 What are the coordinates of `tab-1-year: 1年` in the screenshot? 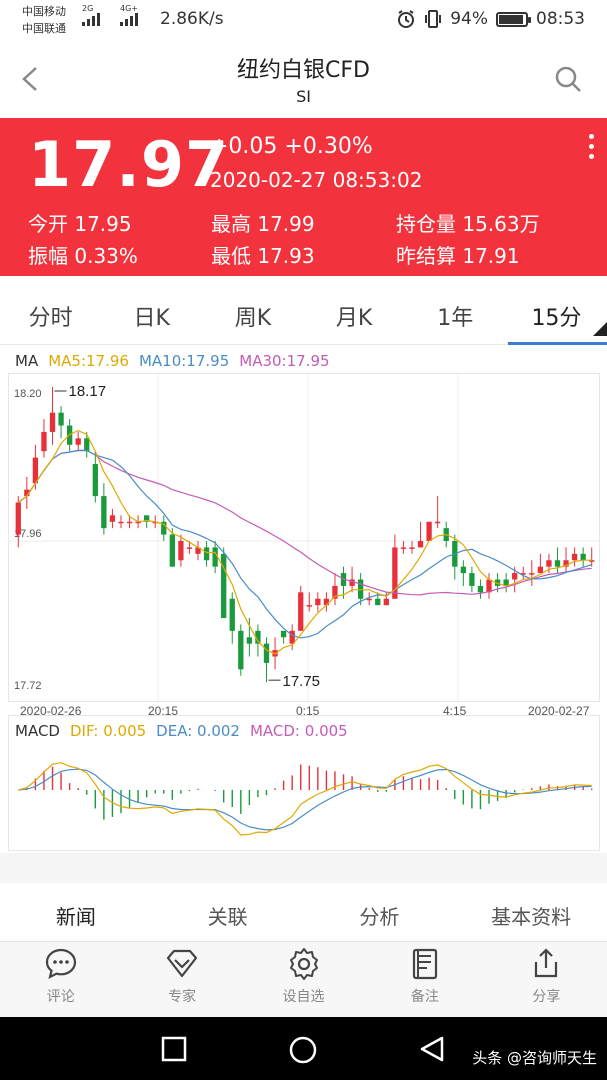 It's located at (455, 317).